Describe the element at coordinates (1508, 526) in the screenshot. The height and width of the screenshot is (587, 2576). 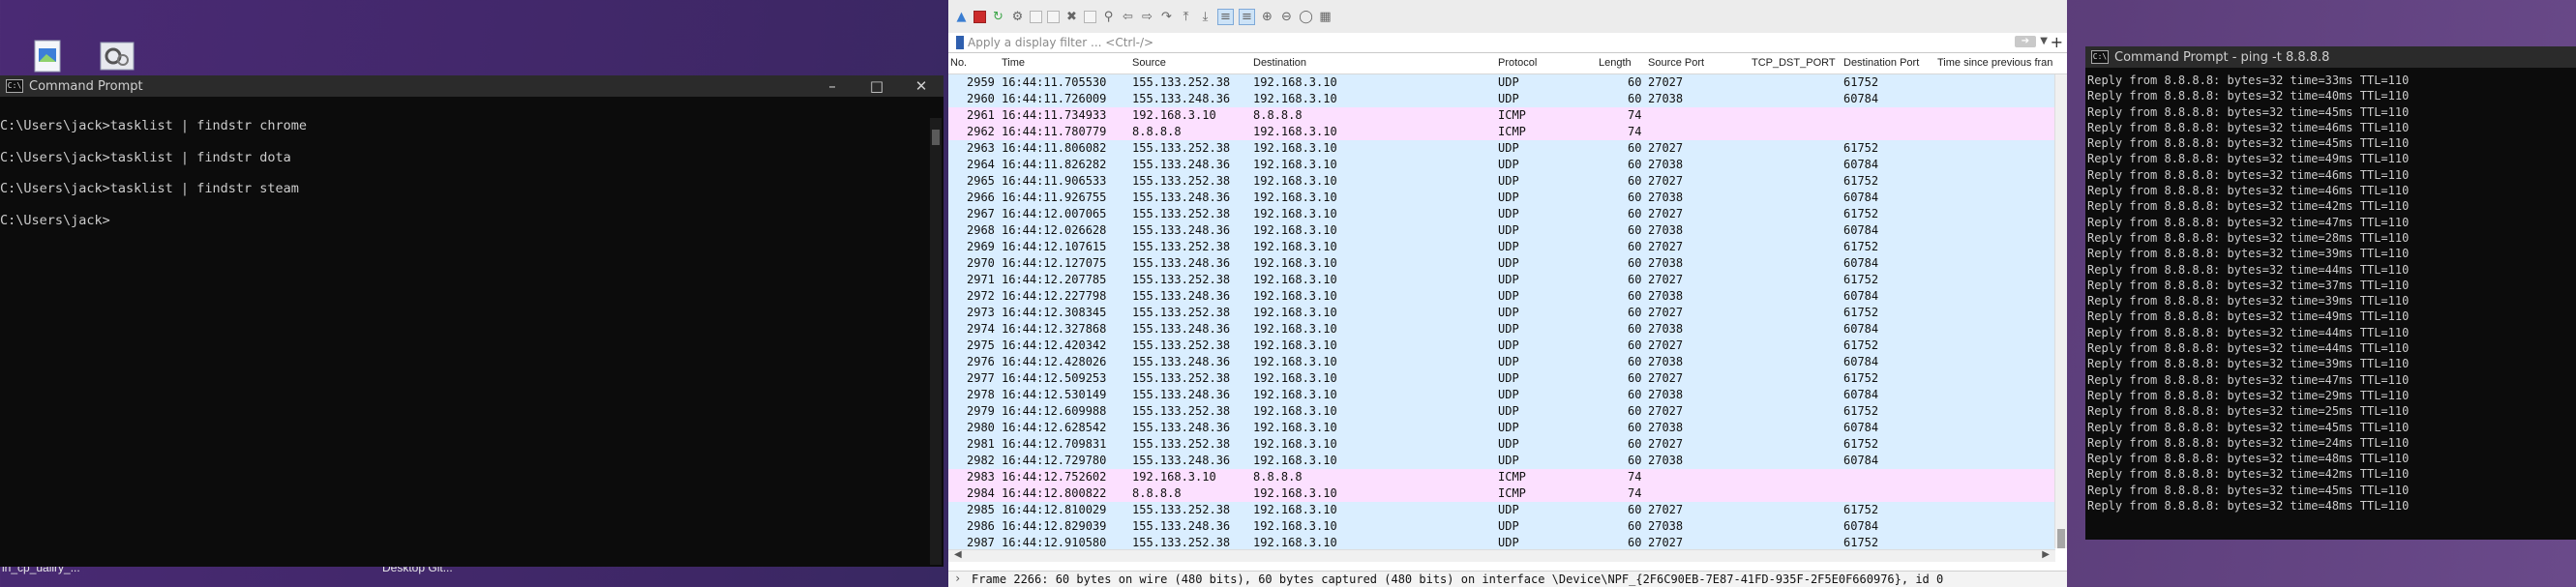
I see `table-cell: UDP` at that location.